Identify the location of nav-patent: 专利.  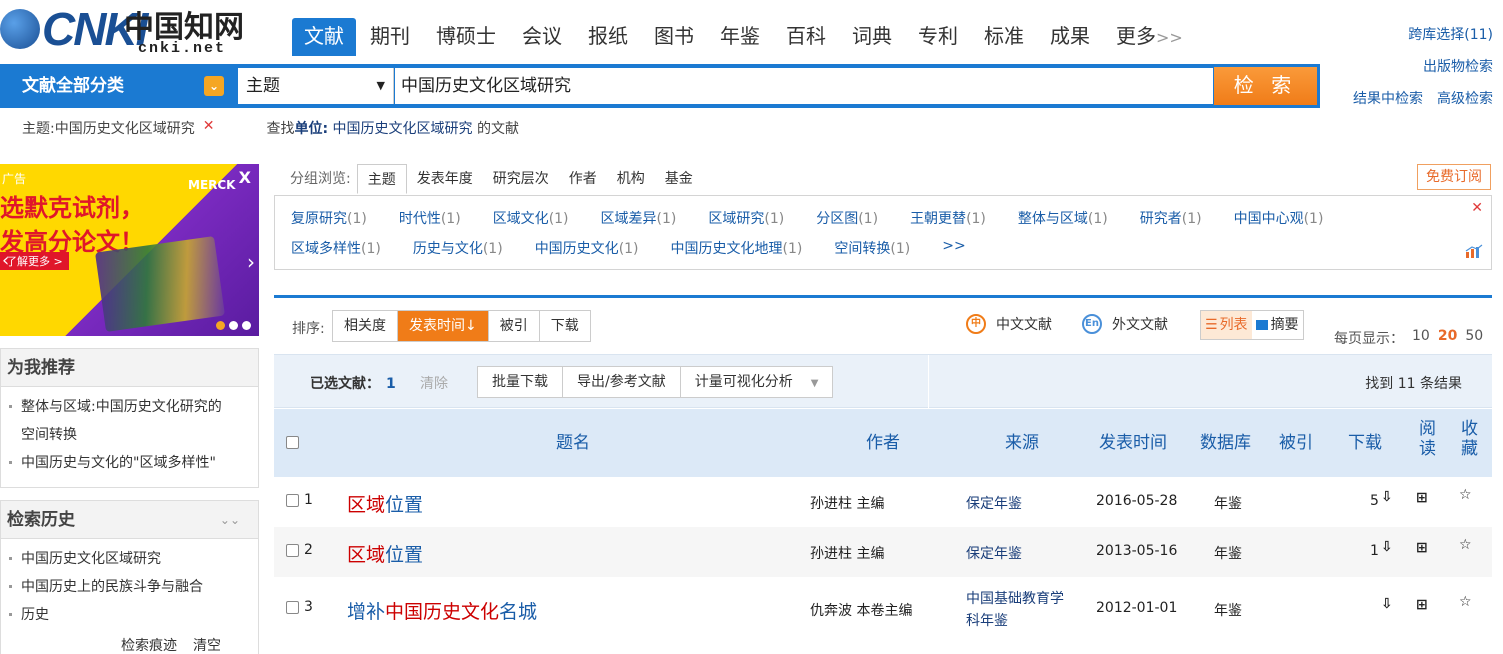
(938, 37).